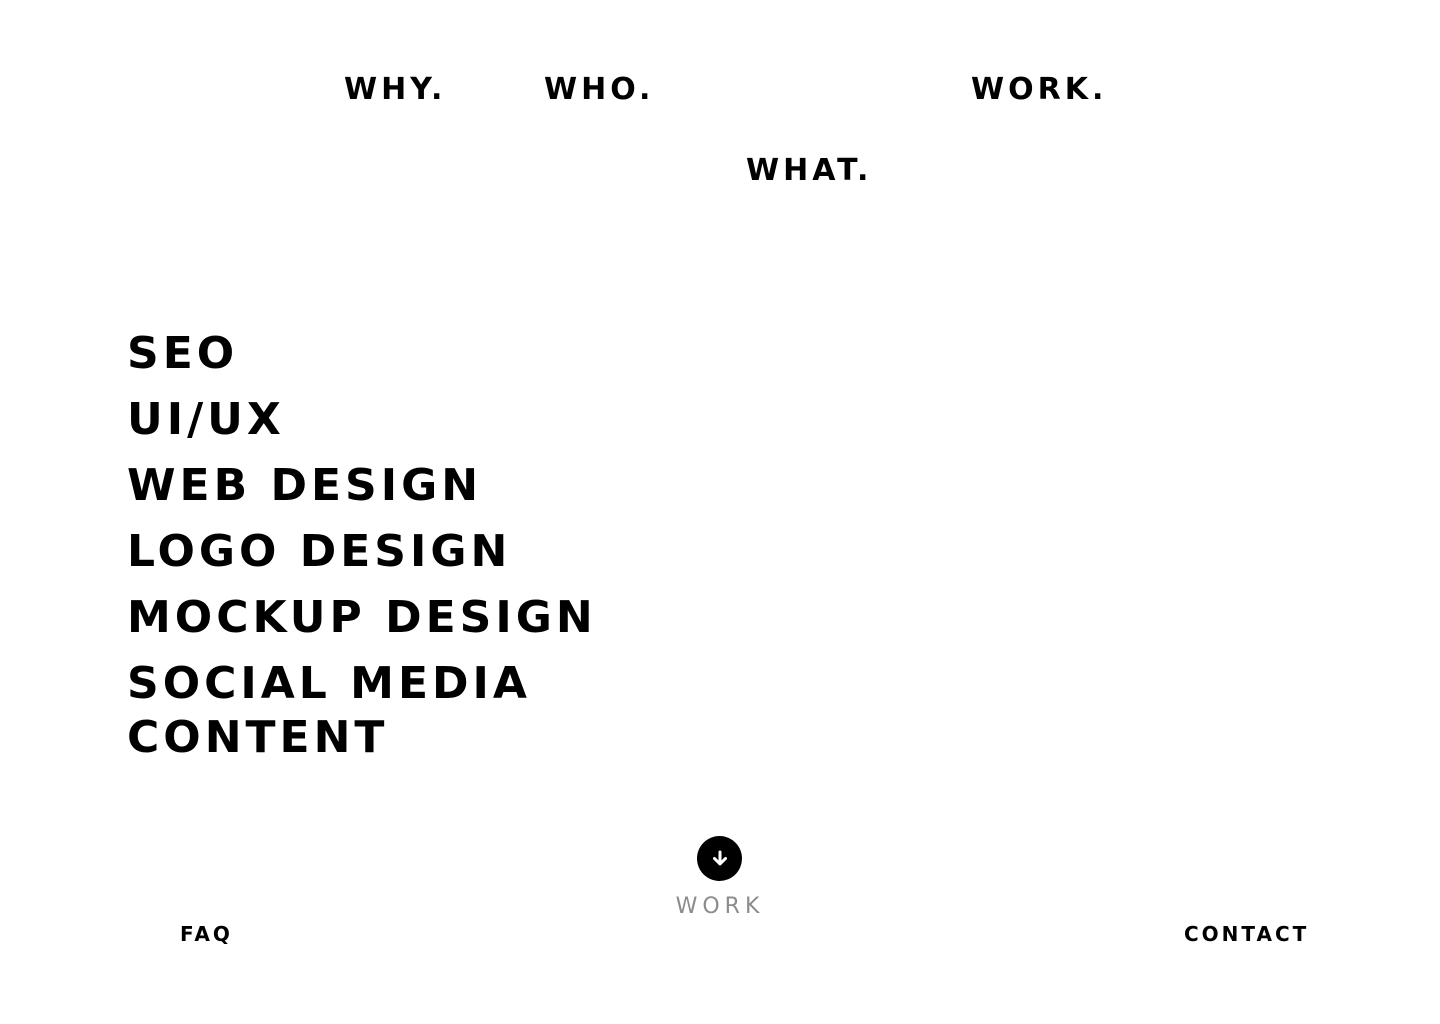 This screenshot has width=1440, height=1024. Describe the element at coordinates (395, 90) in the screenshot. I see `nav-link-why: WHY.` at that location.